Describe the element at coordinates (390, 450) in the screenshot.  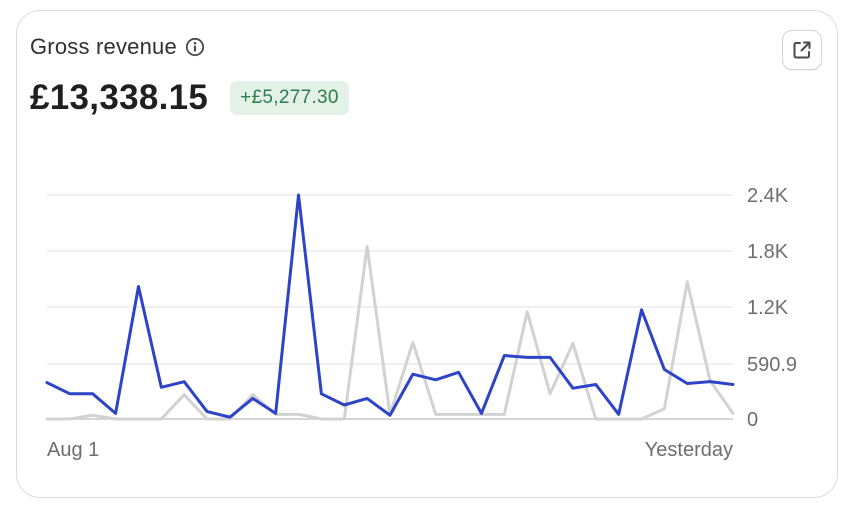
I see `x-axis-labels: Aug 1 Yesterday` at that location.